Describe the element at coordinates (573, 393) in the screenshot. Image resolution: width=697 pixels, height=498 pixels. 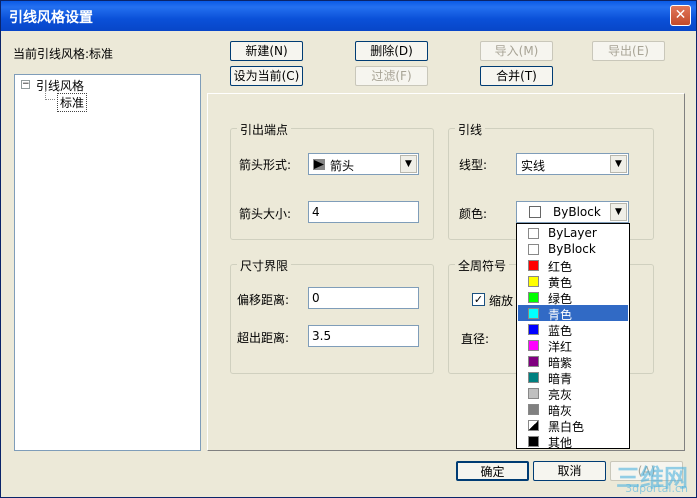
I see `color-option: 亮灰` at that location.